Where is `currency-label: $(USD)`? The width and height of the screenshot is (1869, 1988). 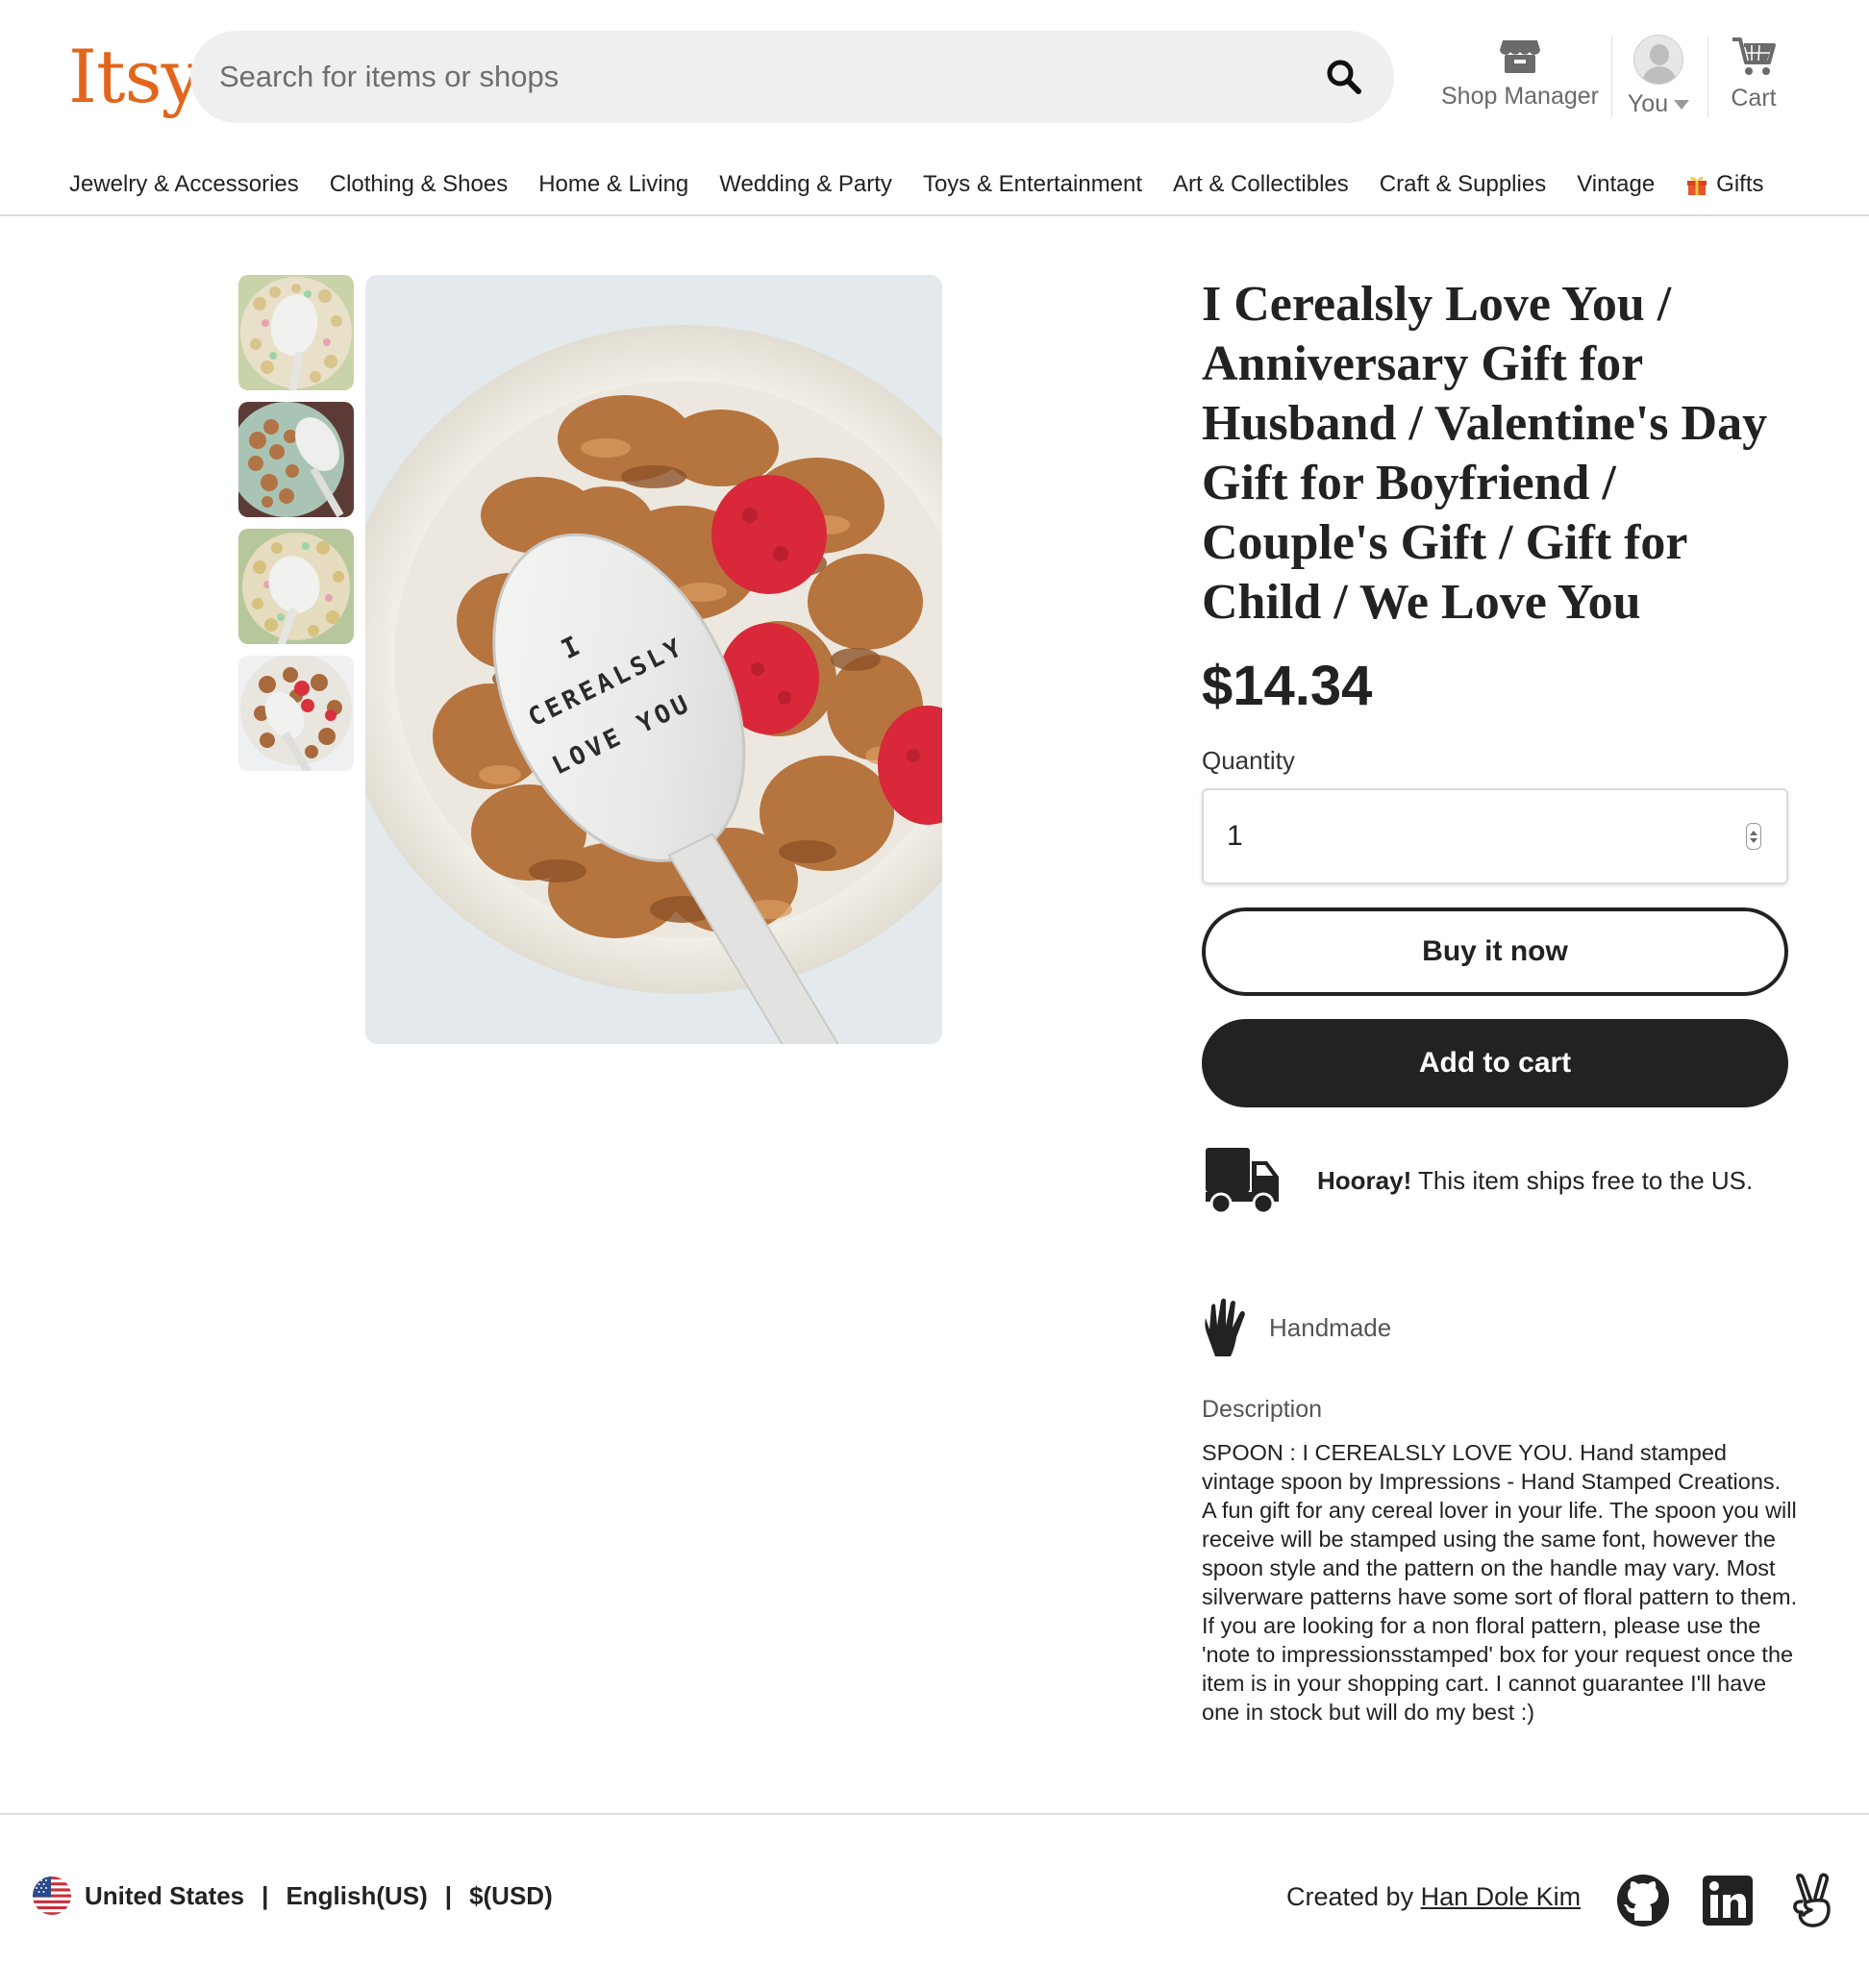 currency-label: $(USD) is located at coordinates (511, 1895).